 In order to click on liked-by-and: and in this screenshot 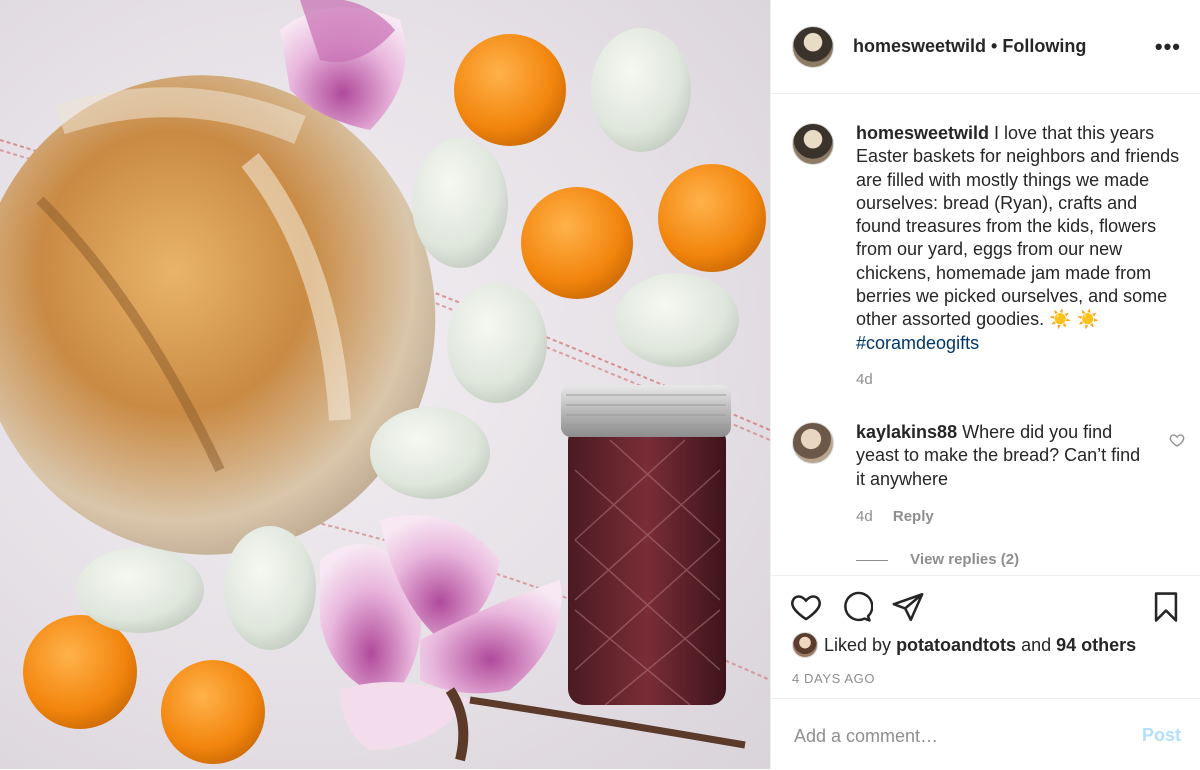, I will do `click(1036, 644)`.